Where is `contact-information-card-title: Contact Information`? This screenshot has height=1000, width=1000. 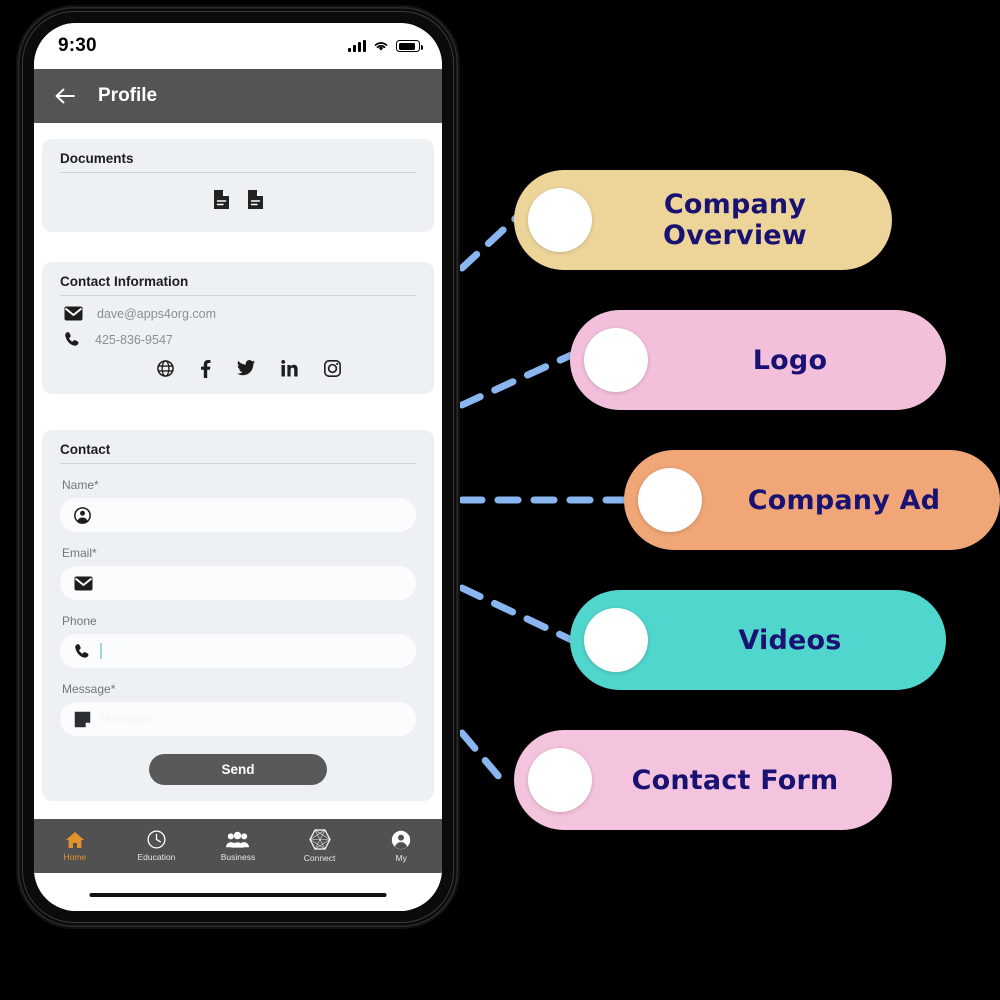 contact-information-card-title: Contact Information is located at coordinates (238, 285).